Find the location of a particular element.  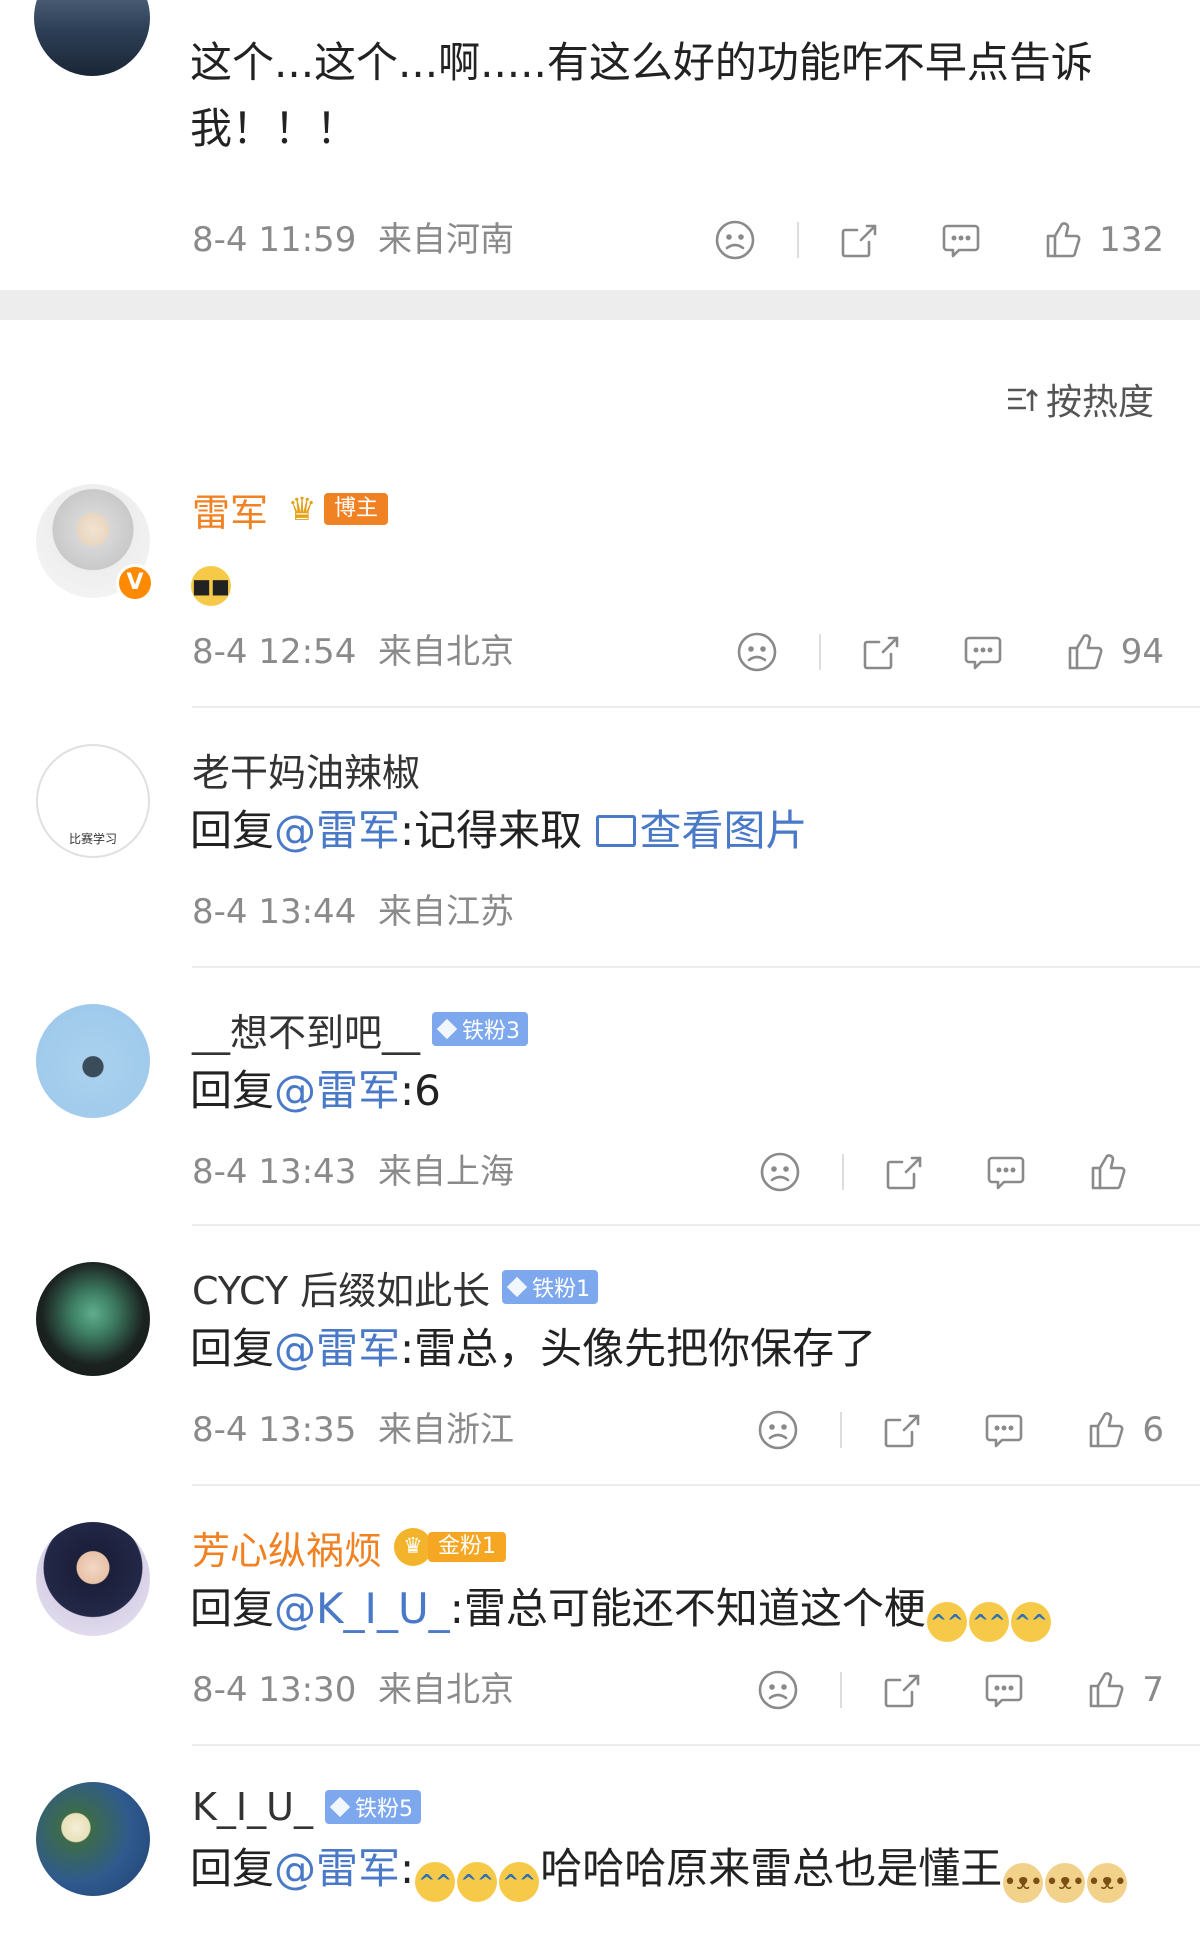

comment-text: 回复@雷军:6 is located at coordinates (315, 1090).